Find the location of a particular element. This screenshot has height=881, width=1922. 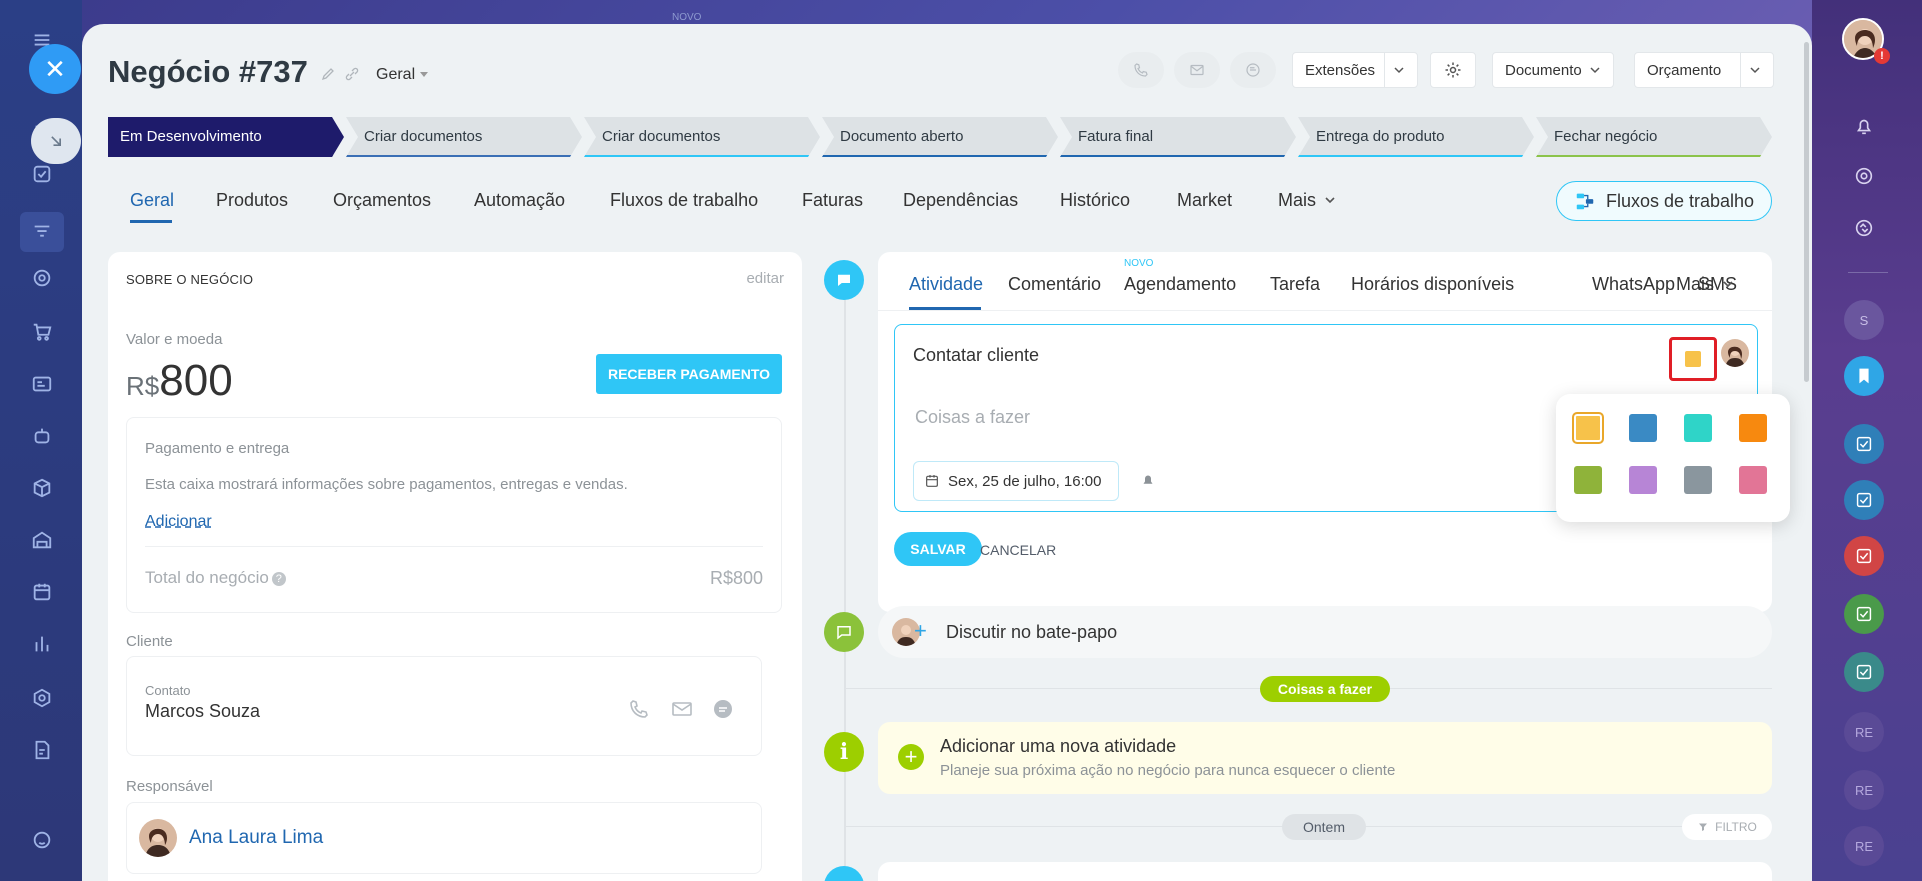

cancel-button: CANCELAR is located at coordinates (1018, 550).